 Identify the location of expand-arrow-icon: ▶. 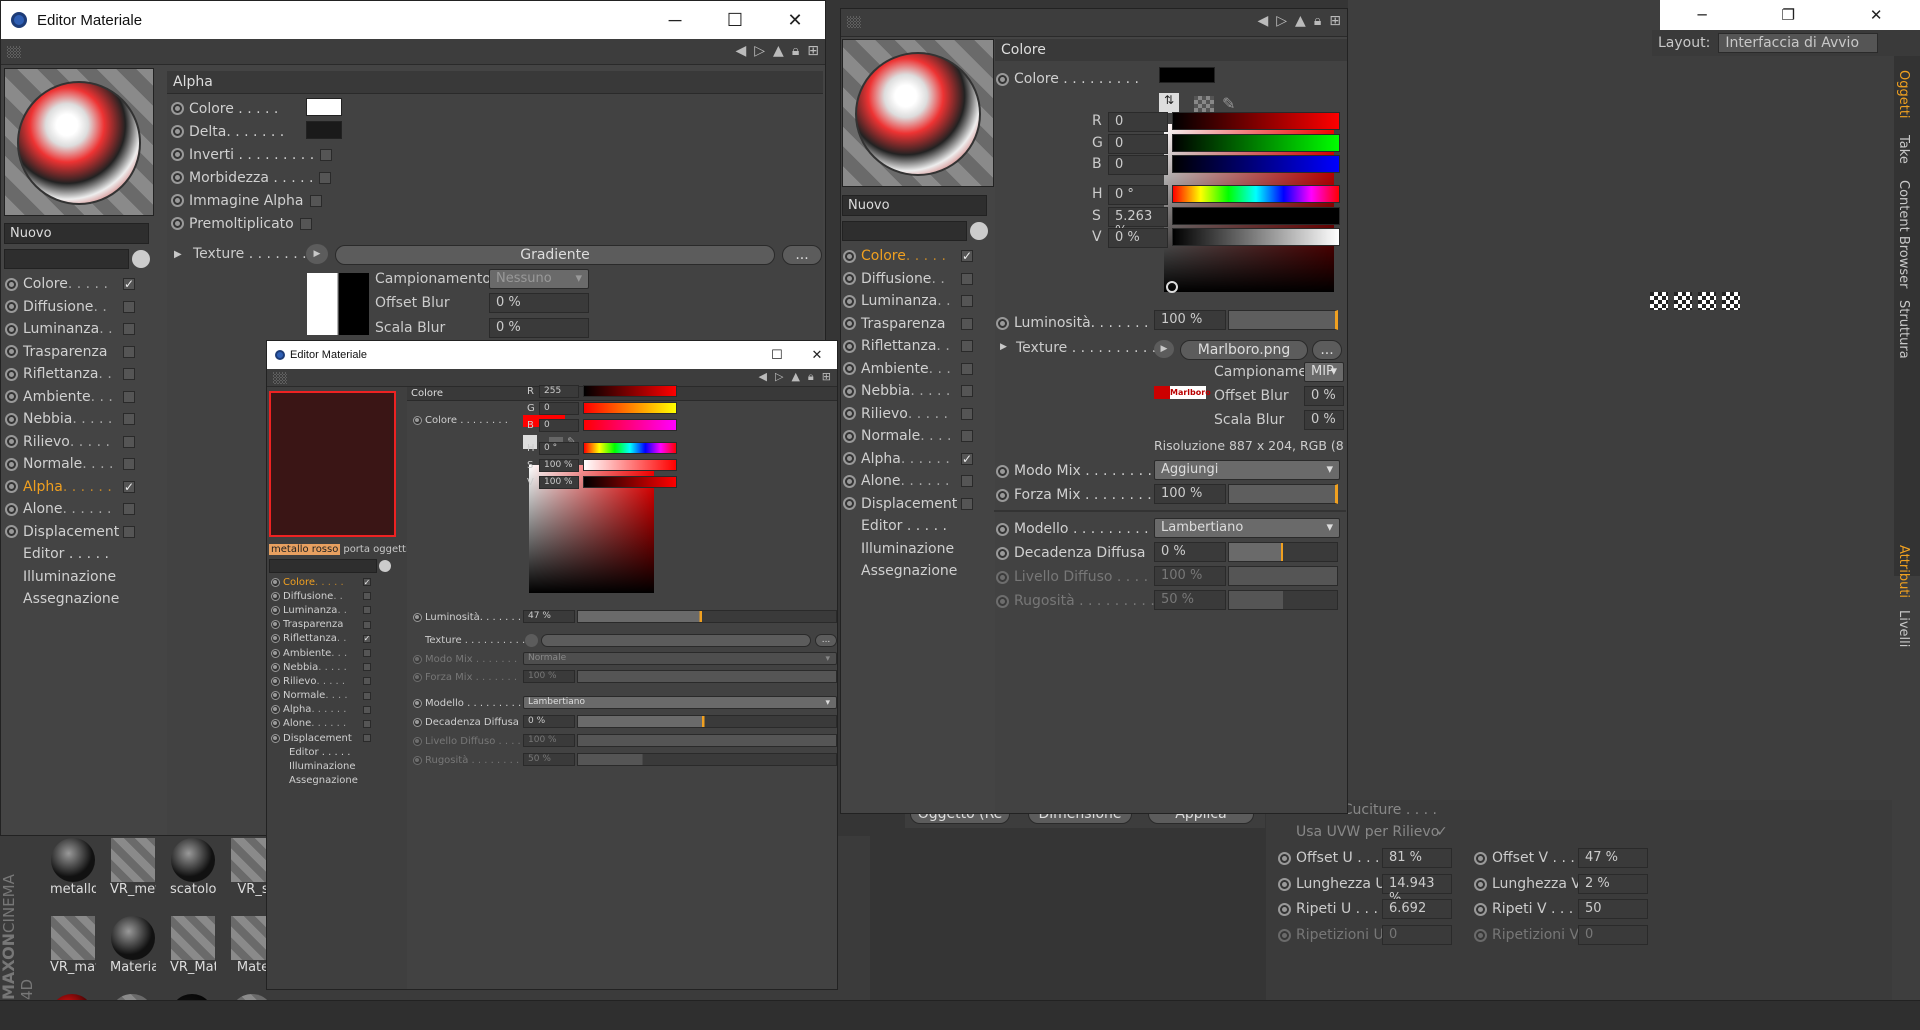
(178, 254).